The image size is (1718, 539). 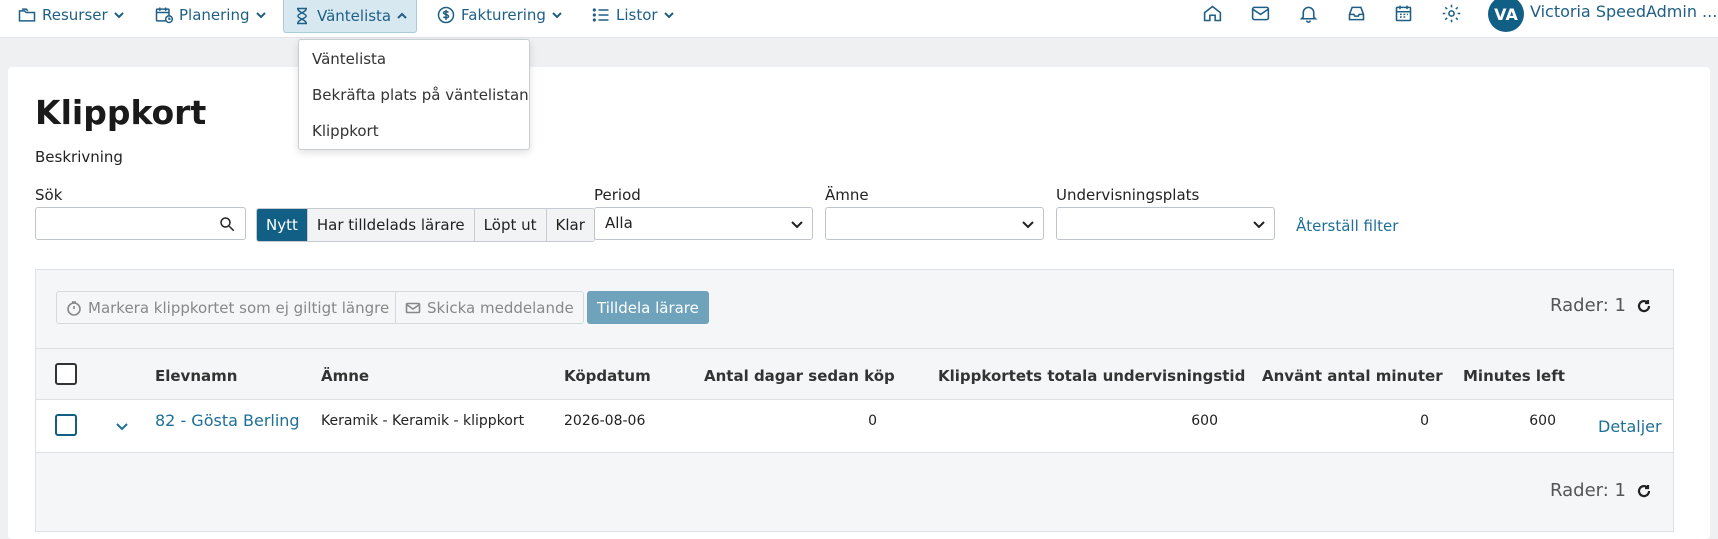 What do you see at coordinates (607, 376) in the screenshot?
I see `col-purchase-date: Köpdatum` at bounding box center [607, 376].